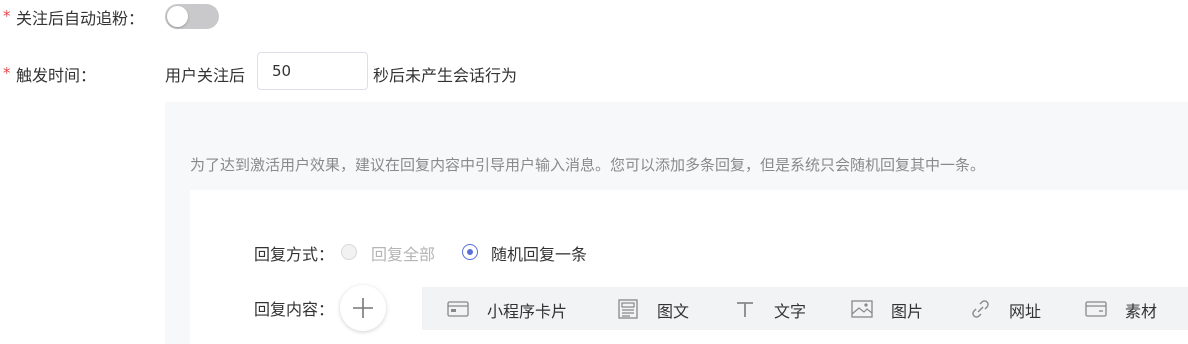  I want to click on text-icon, so click(745, 309).